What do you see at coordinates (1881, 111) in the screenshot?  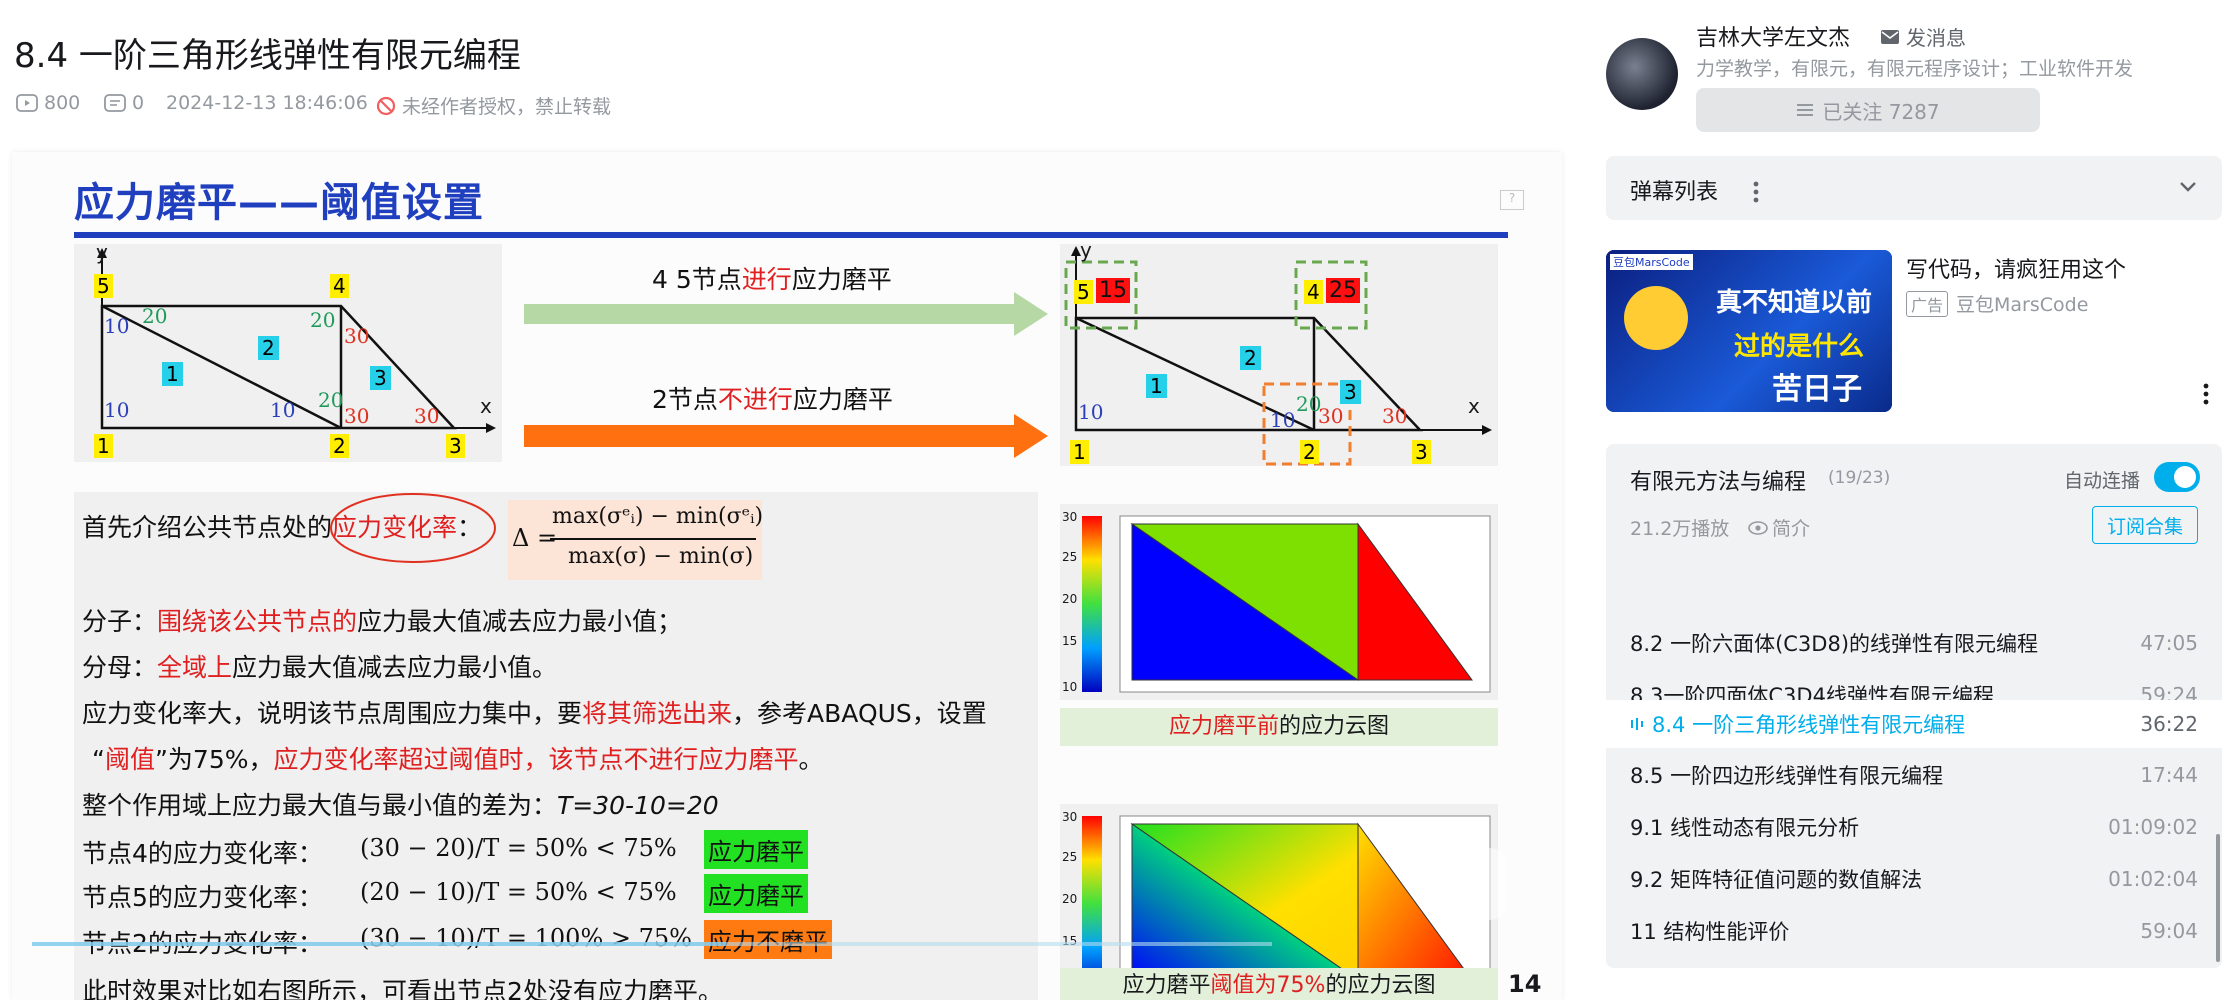 I see `follow-label: 已关注 7287` at bounding box center [1881, 111].